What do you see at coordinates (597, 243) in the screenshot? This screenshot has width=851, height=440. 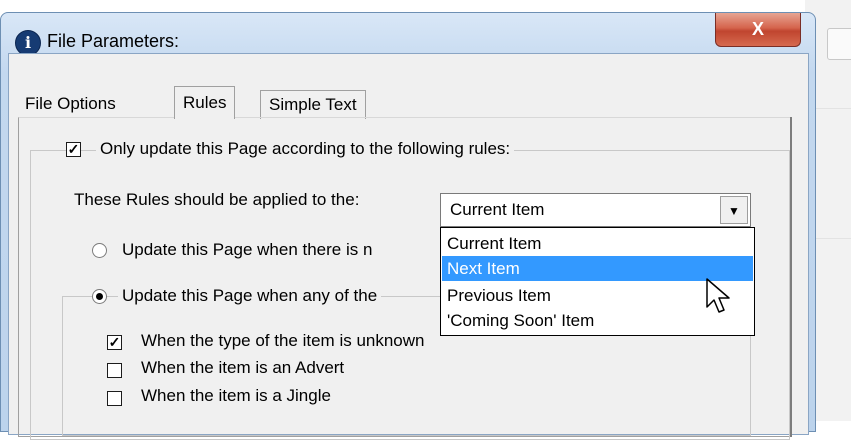 I see `dropdown-option-current-item: Current Item` at bounding box center [597, 243].